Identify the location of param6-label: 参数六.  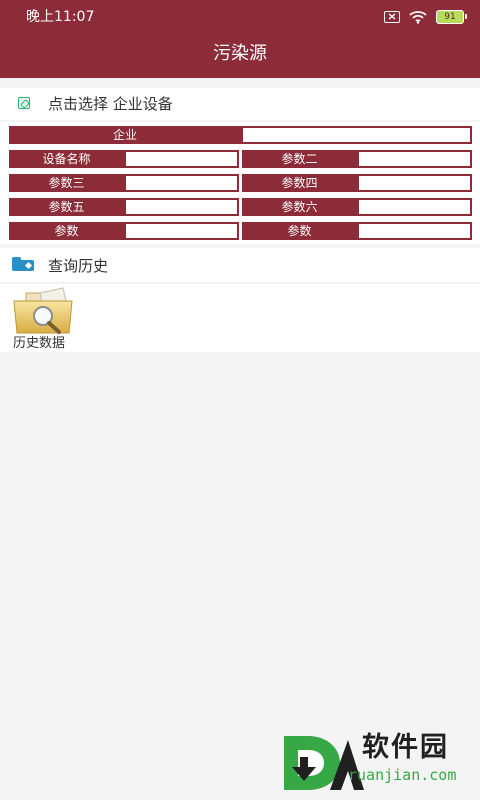
(299, 207).